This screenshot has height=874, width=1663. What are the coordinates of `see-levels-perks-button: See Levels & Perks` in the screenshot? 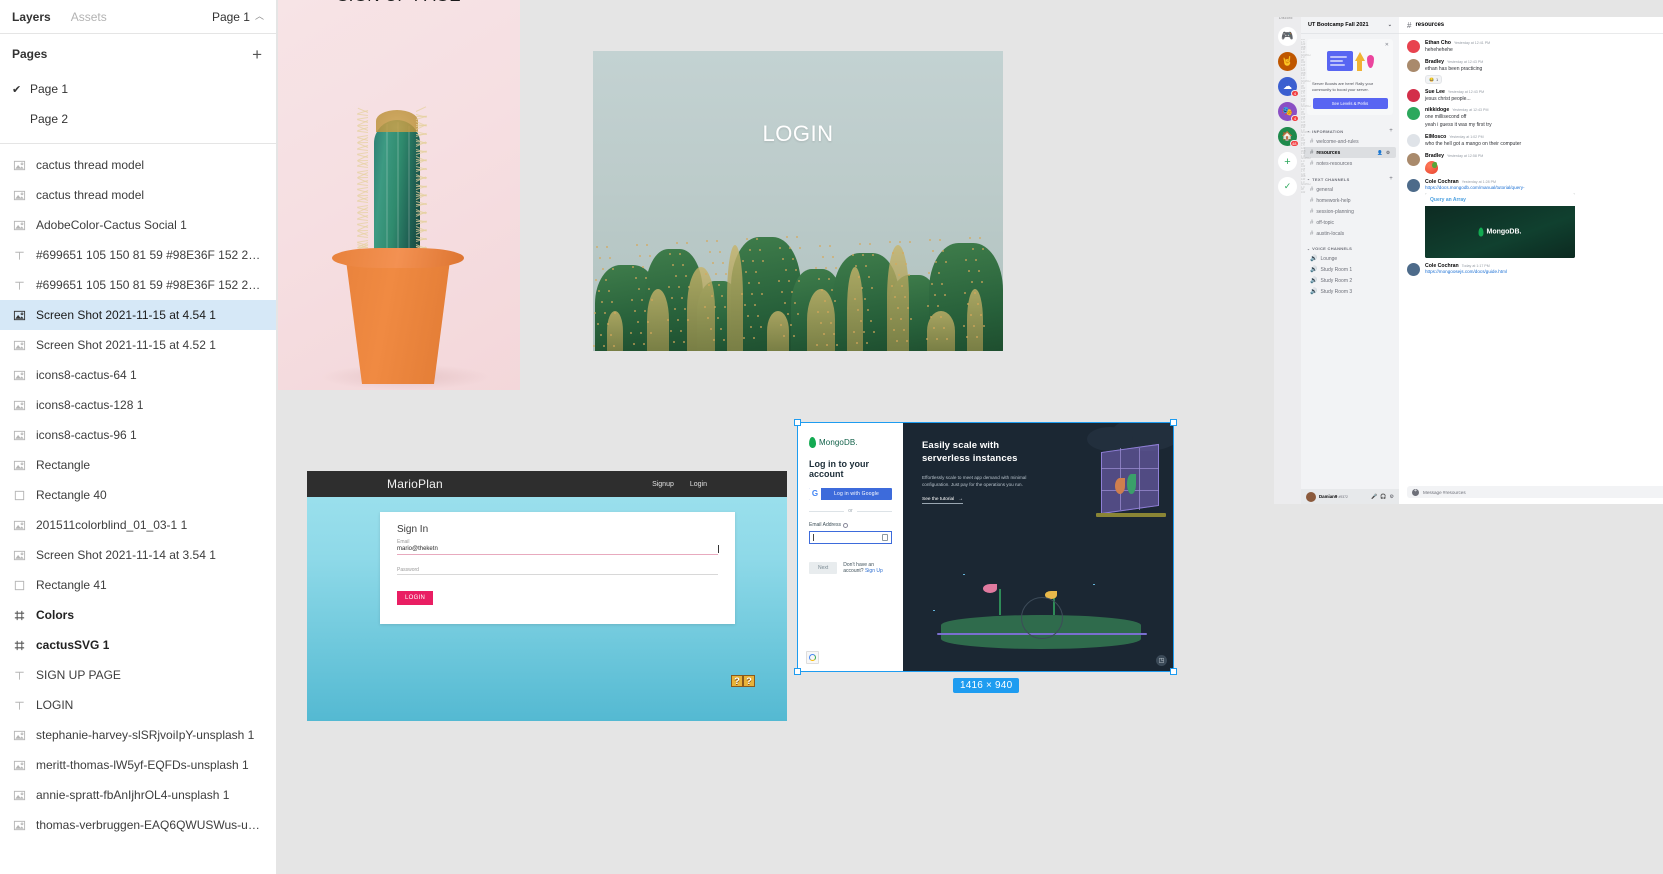 It's located at (1350, 103).